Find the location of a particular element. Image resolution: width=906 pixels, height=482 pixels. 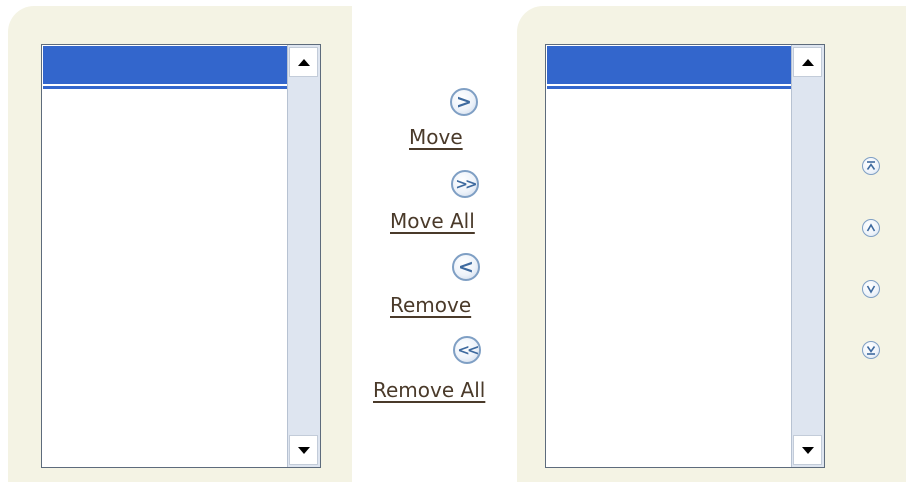

available-scrollbar is located at coordinates (303, 256).